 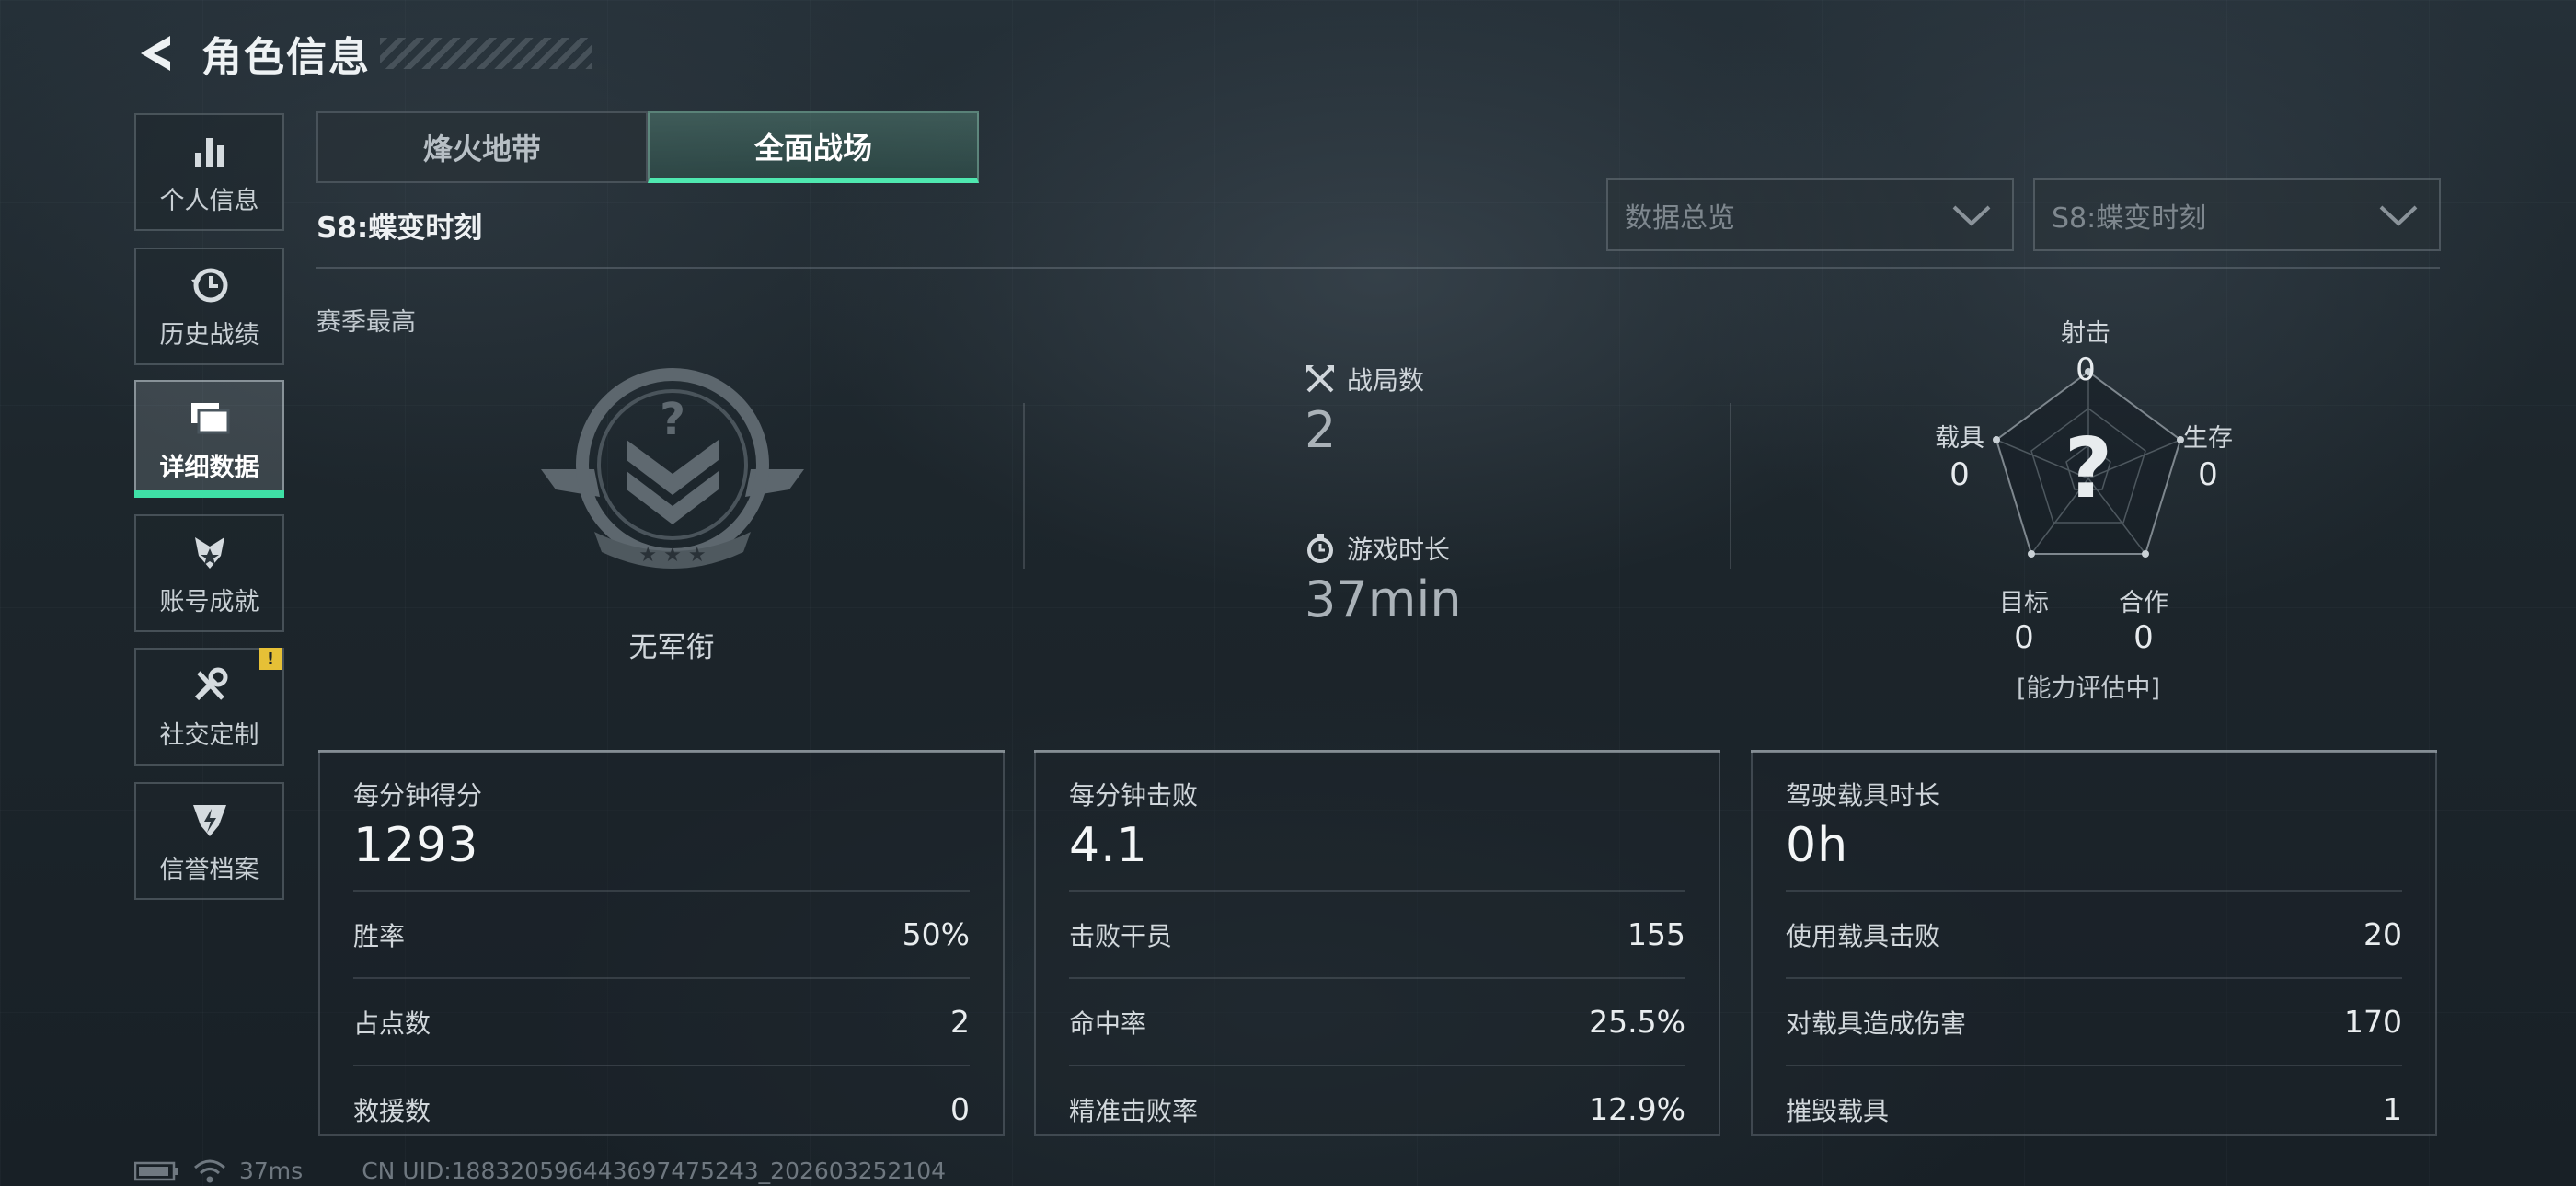 What do you see at coordinates (392, 1110) in the screenshot?
I see `row-label: 救援数` at bounding box center [392, 1110].